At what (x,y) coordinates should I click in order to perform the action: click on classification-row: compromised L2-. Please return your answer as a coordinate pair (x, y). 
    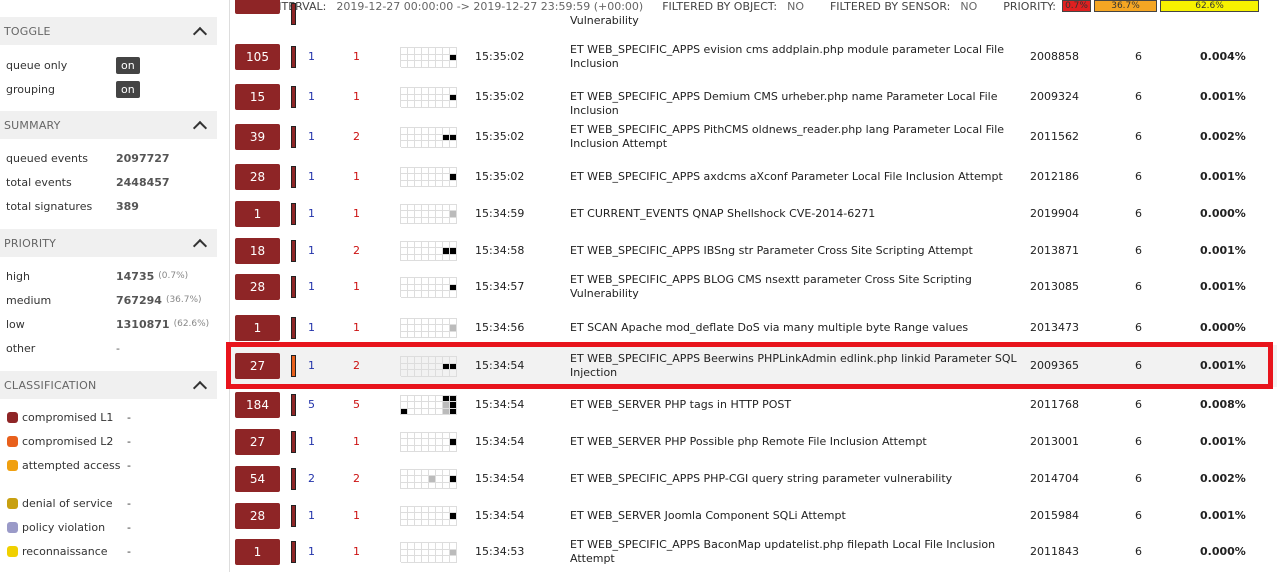
    Looking at the image, I should click on (108, 446).